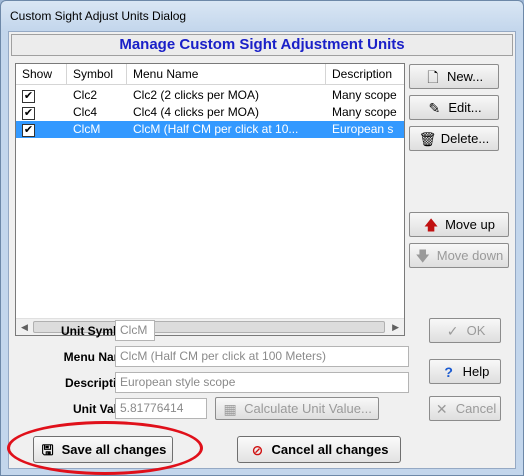  What do you see at coordinates (470, 255) in the screenshot?
I see `move-down-label: Move down` at bounding box center [470, 255].